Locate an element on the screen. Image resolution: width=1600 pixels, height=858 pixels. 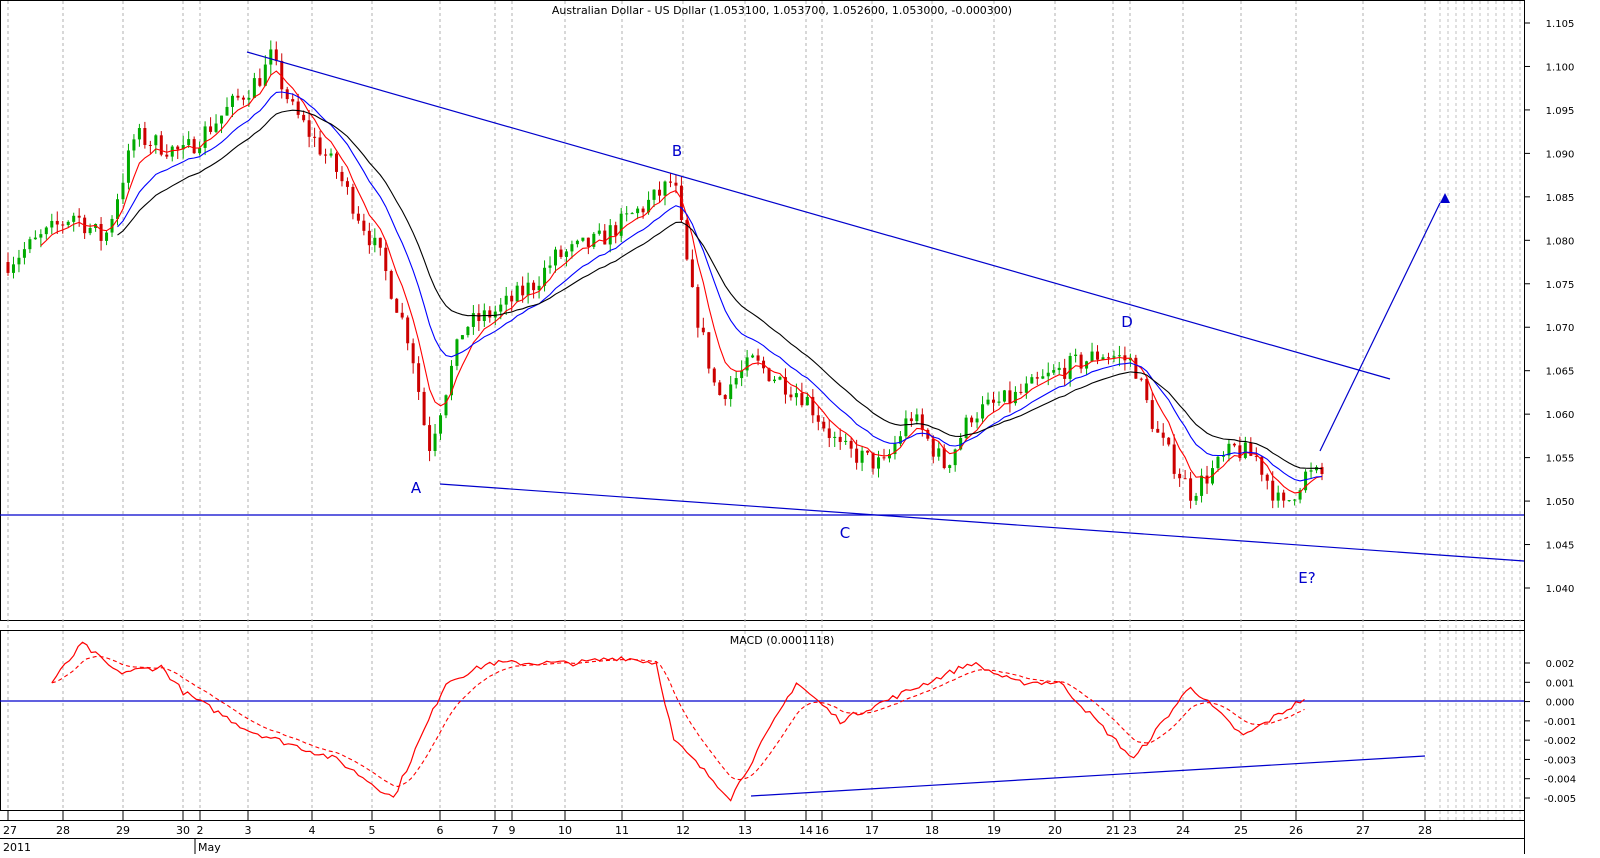
y-tick-label: 1.065 is located at coordinates (1560, 372).